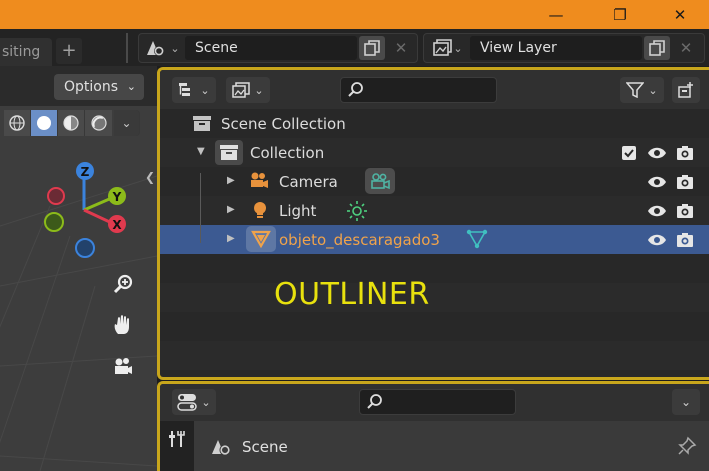  I want to click on sidebar-toggle-arrow: ❮, so click(150, 177).